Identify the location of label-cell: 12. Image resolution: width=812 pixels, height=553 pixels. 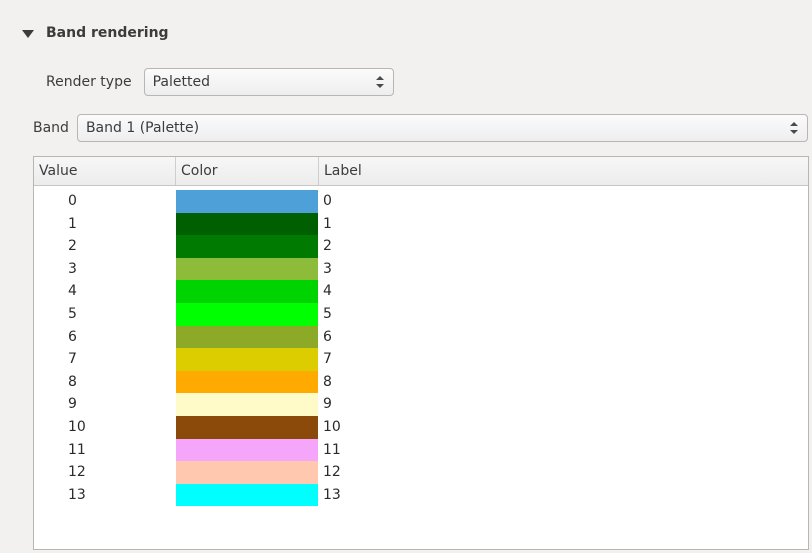
(563, 472).